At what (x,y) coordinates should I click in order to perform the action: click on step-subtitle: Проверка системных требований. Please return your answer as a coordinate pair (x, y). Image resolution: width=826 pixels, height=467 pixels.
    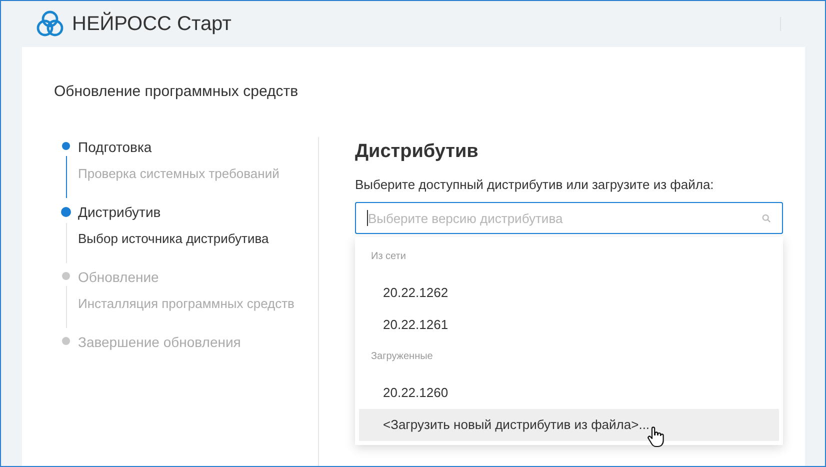
    Looking at the image, I should click on (179, 174).